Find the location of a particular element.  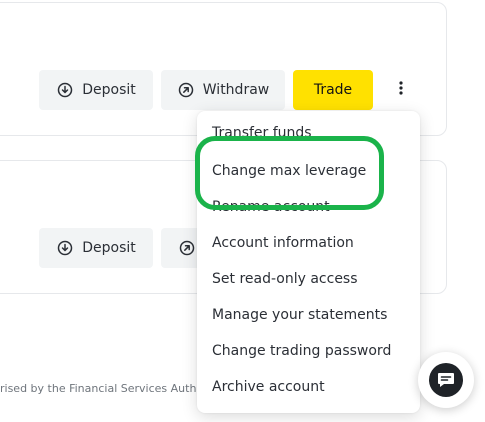

menu-item-rename-account: Rename account is located at coordinates (271, 207).